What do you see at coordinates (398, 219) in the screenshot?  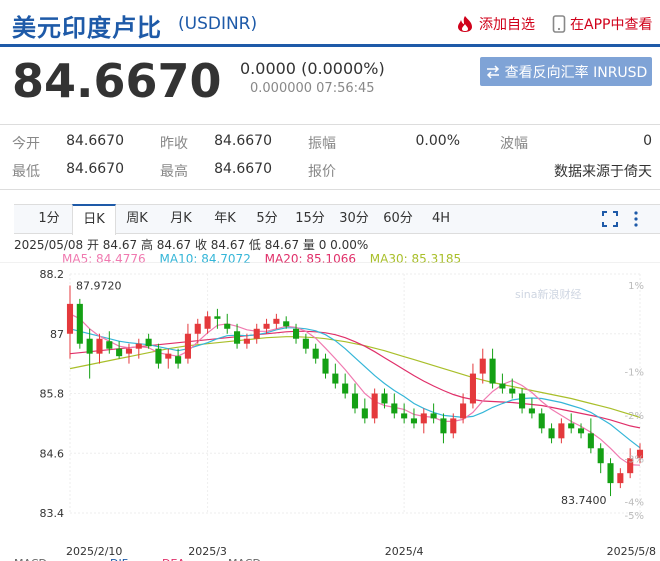 I see `tab-60min: 60分` at bounding box center [398, 219].